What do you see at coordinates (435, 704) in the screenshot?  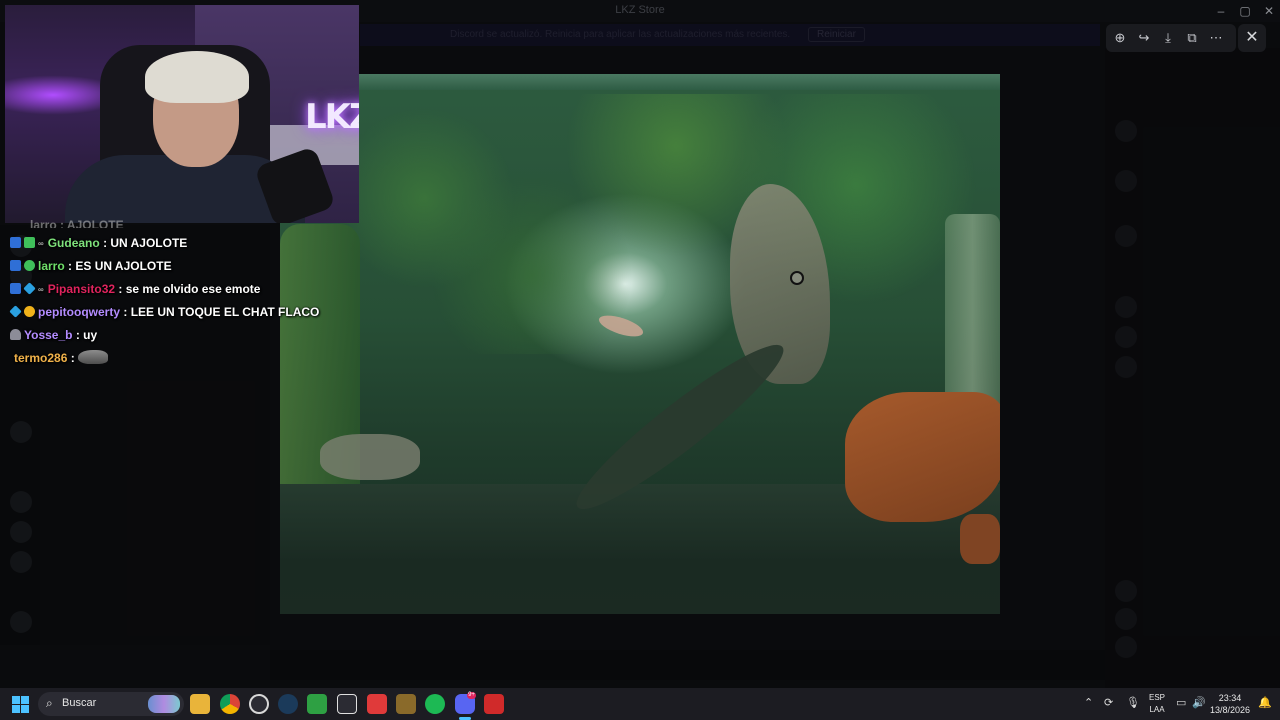 I see `spotify-icon` at bounding box center [435, 704].